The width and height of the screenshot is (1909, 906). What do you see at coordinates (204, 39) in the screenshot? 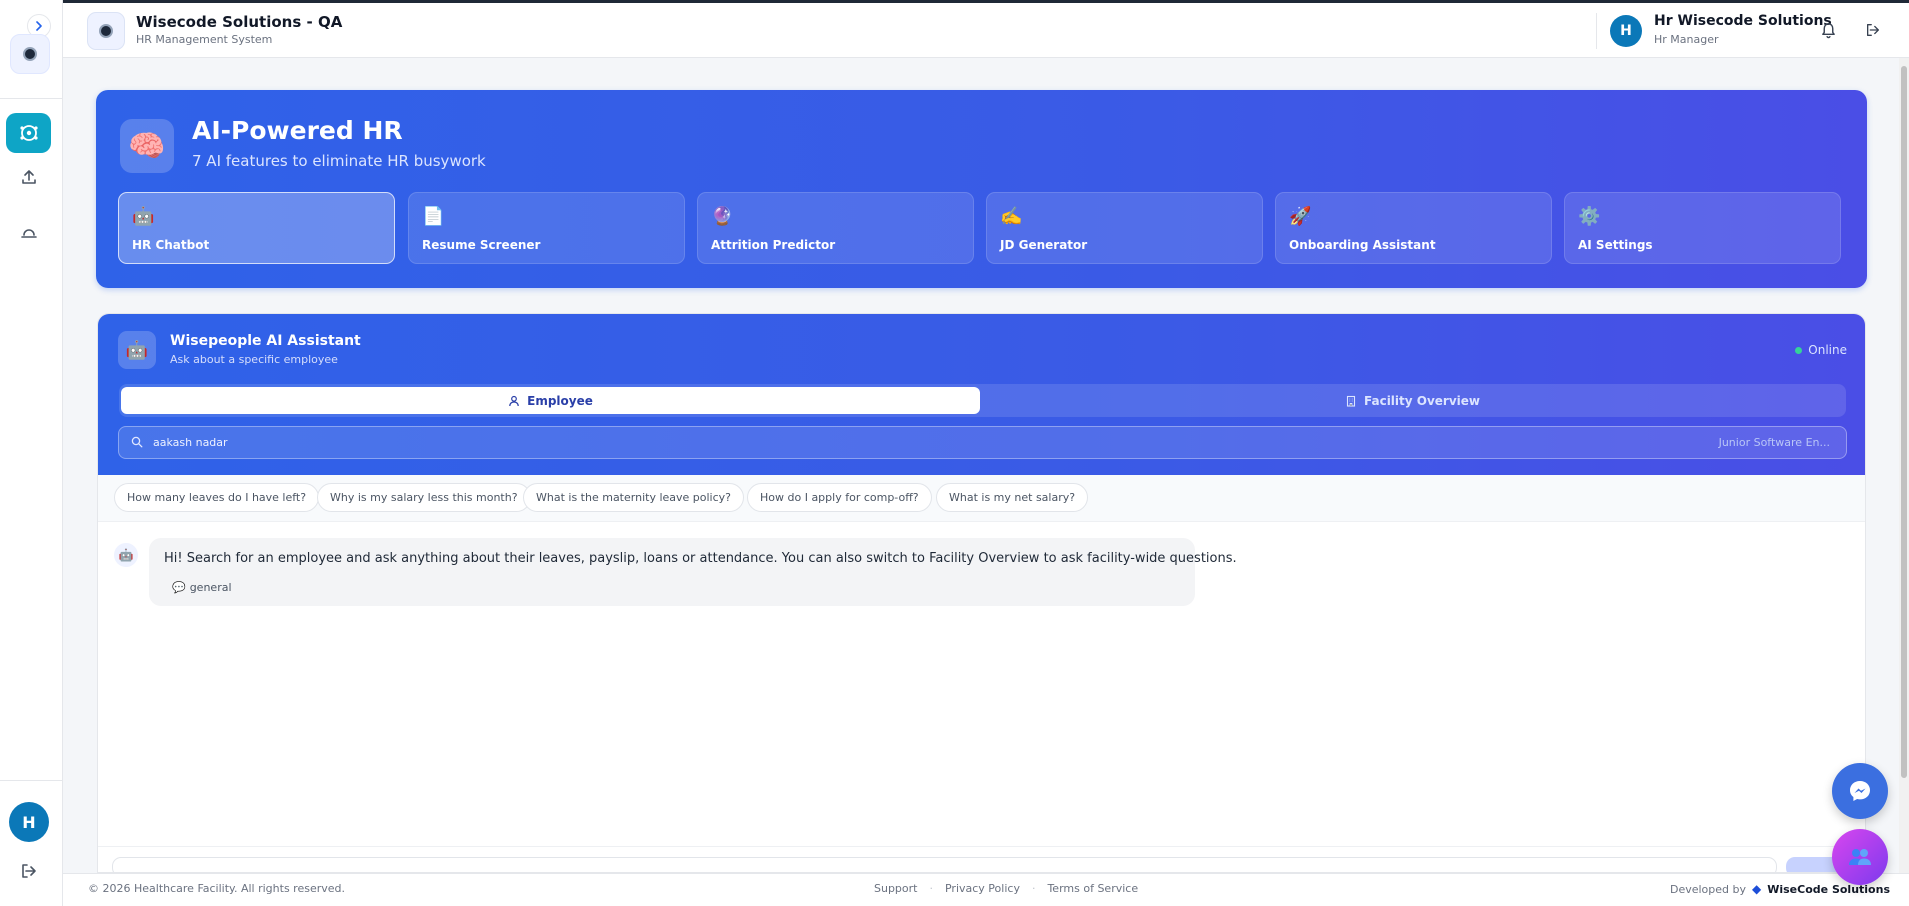
I see `app-subtitle: HR Management System` at bounding box center [204, 39].